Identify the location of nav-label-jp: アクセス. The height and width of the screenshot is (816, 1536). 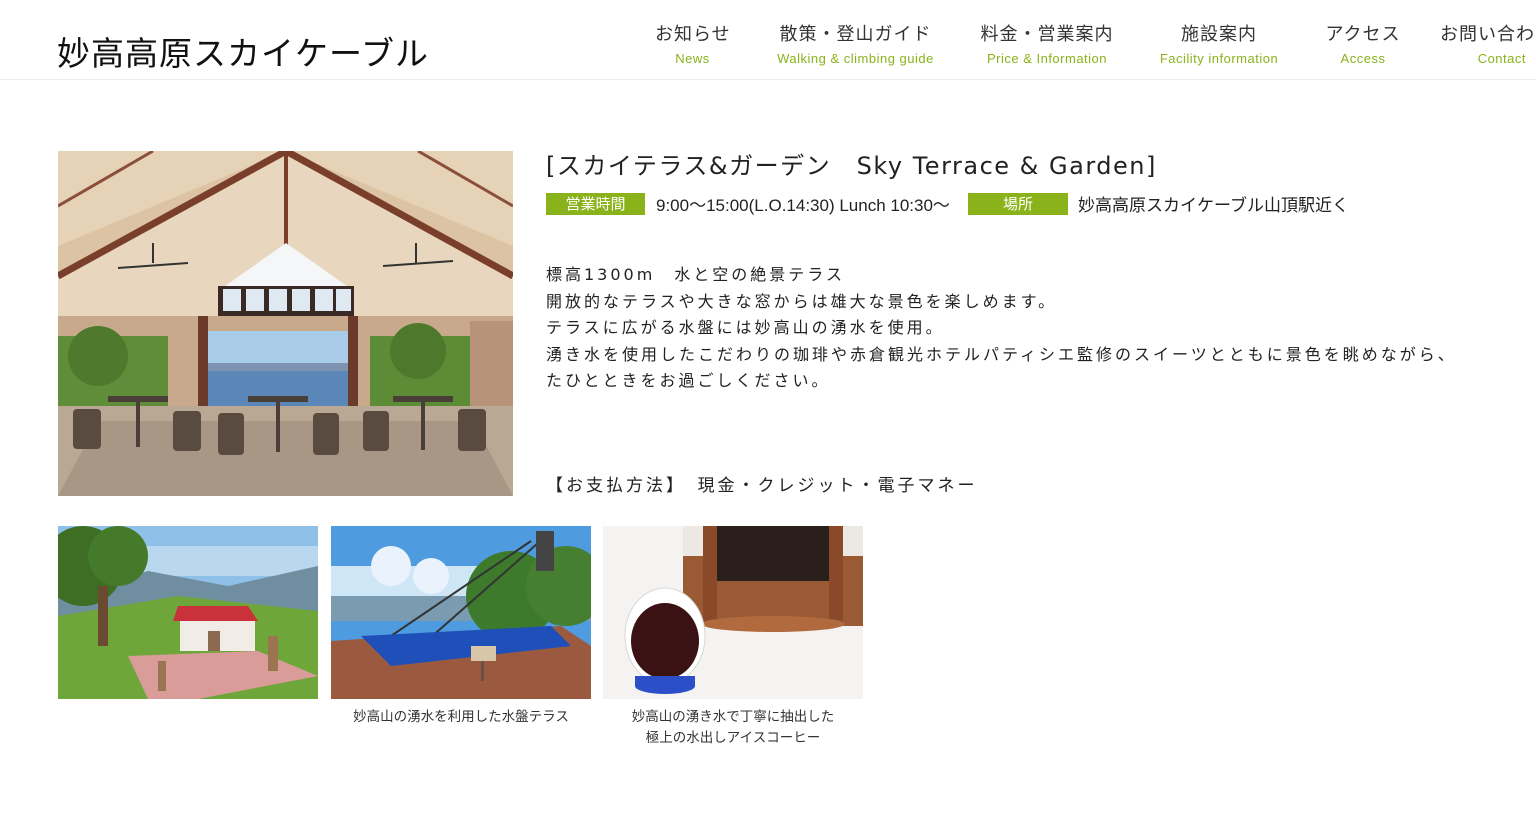
(1363, 34).